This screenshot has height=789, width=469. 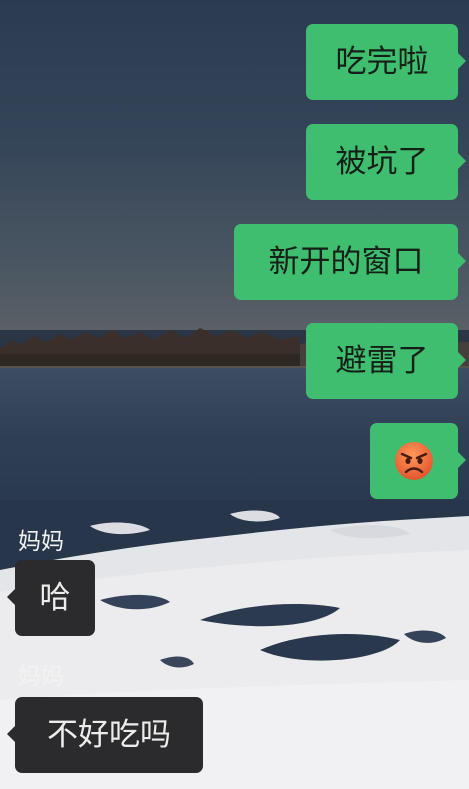 What do you see at coordinates (414, 461) in the screenshot?
I see `angry-face-icon` at bounding box center [414, 461].